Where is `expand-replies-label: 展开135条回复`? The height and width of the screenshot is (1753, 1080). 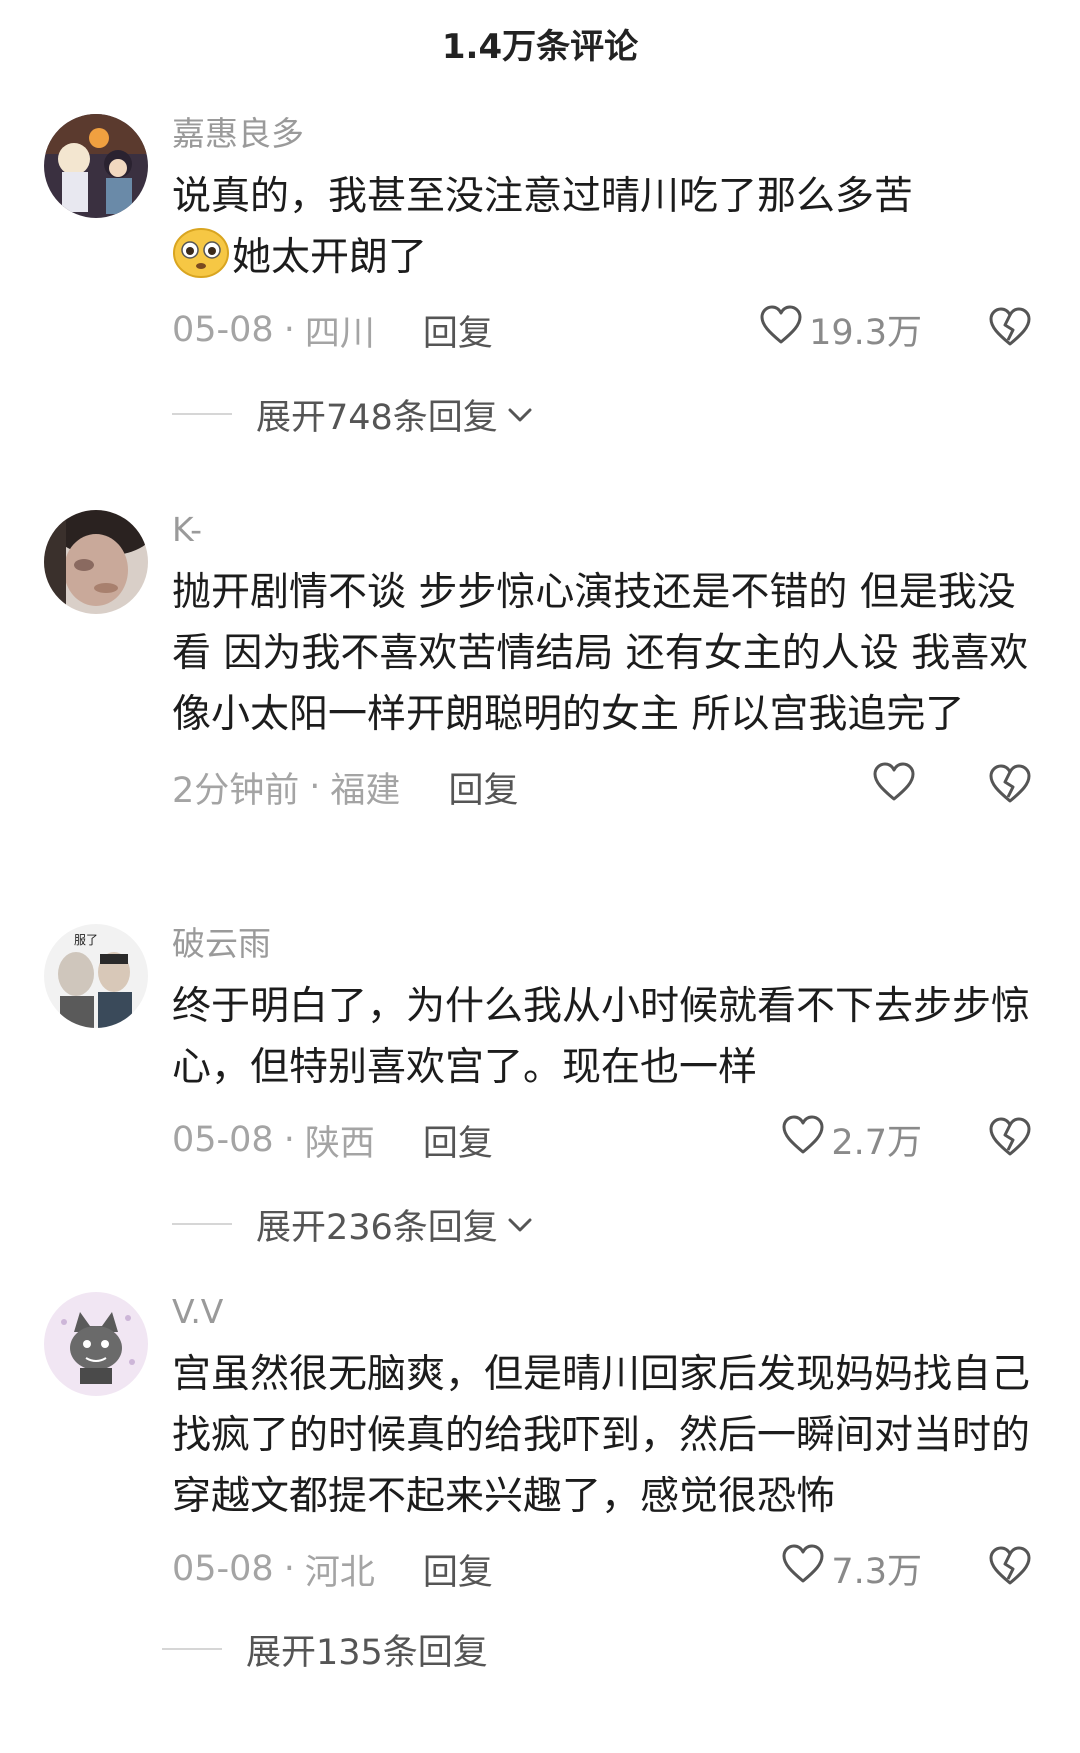
expand-replies-label: 展开135条回复 is located at coordinates (367, 1652).